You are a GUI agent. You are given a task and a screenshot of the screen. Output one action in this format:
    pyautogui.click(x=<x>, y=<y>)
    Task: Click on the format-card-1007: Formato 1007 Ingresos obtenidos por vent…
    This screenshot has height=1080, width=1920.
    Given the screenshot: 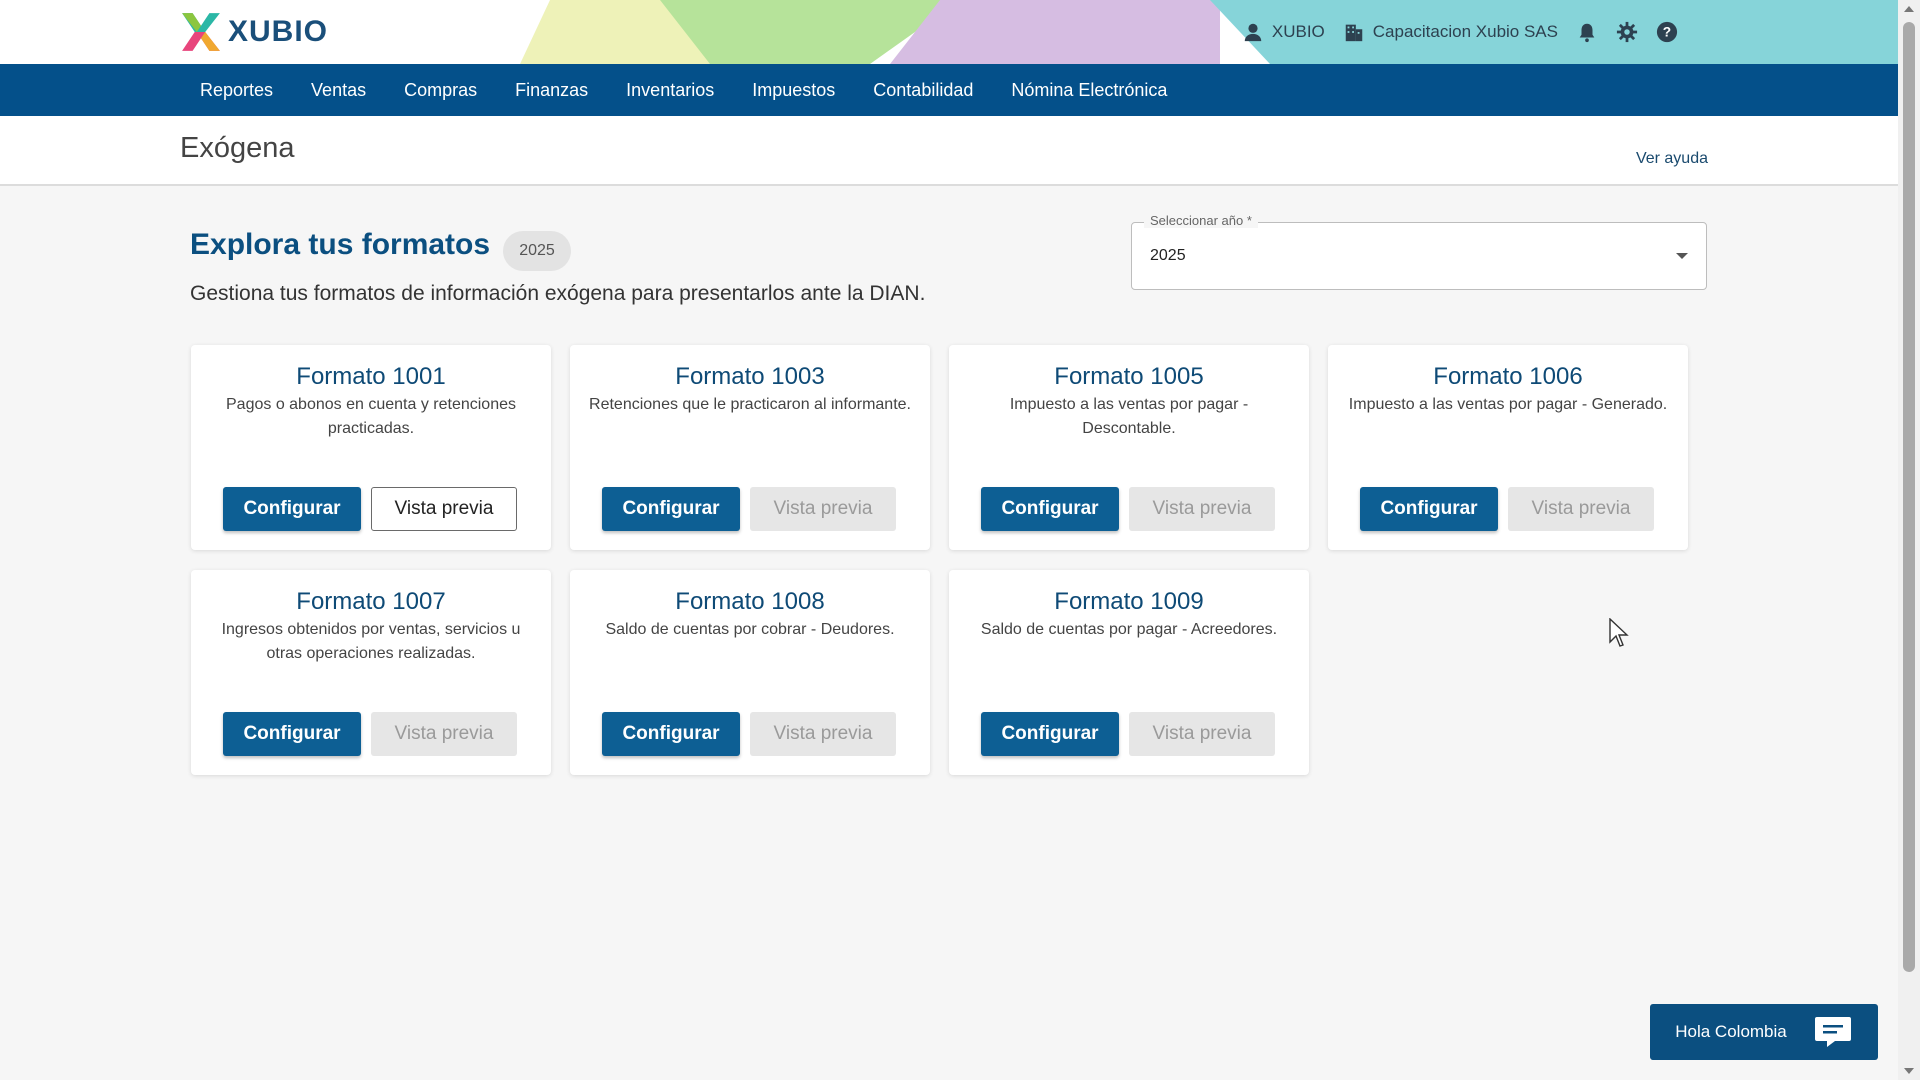 What is the action you would take?
    pyautogui.click(x=371, y=672)
    